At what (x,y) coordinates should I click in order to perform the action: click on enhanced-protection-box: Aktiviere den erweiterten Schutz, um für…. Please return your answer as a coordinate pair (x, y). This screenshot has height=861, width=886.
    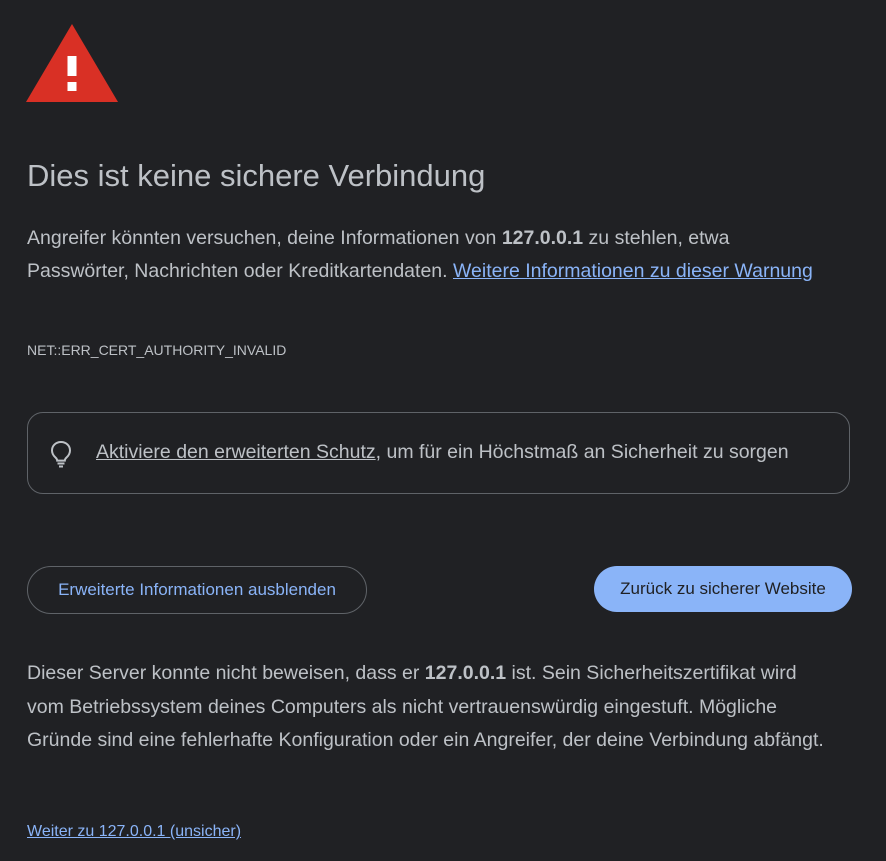
    Looking at the image, I should click on (438, 453).